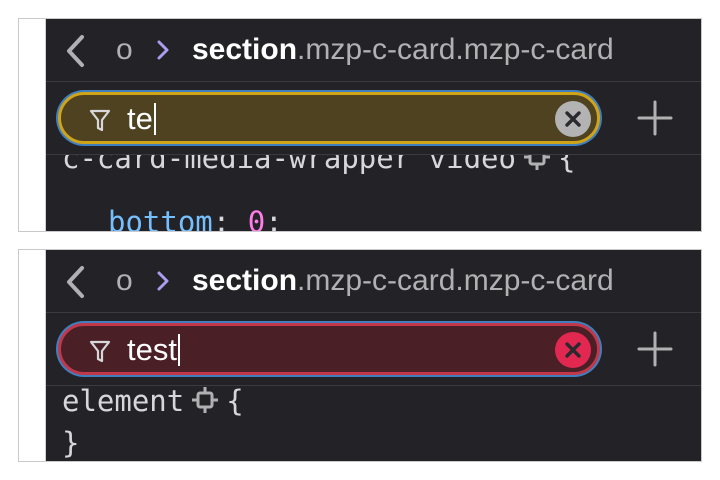  Describe the element at coordinates (71, 443) in the screenshot. I see `rule-close: }` at that location.